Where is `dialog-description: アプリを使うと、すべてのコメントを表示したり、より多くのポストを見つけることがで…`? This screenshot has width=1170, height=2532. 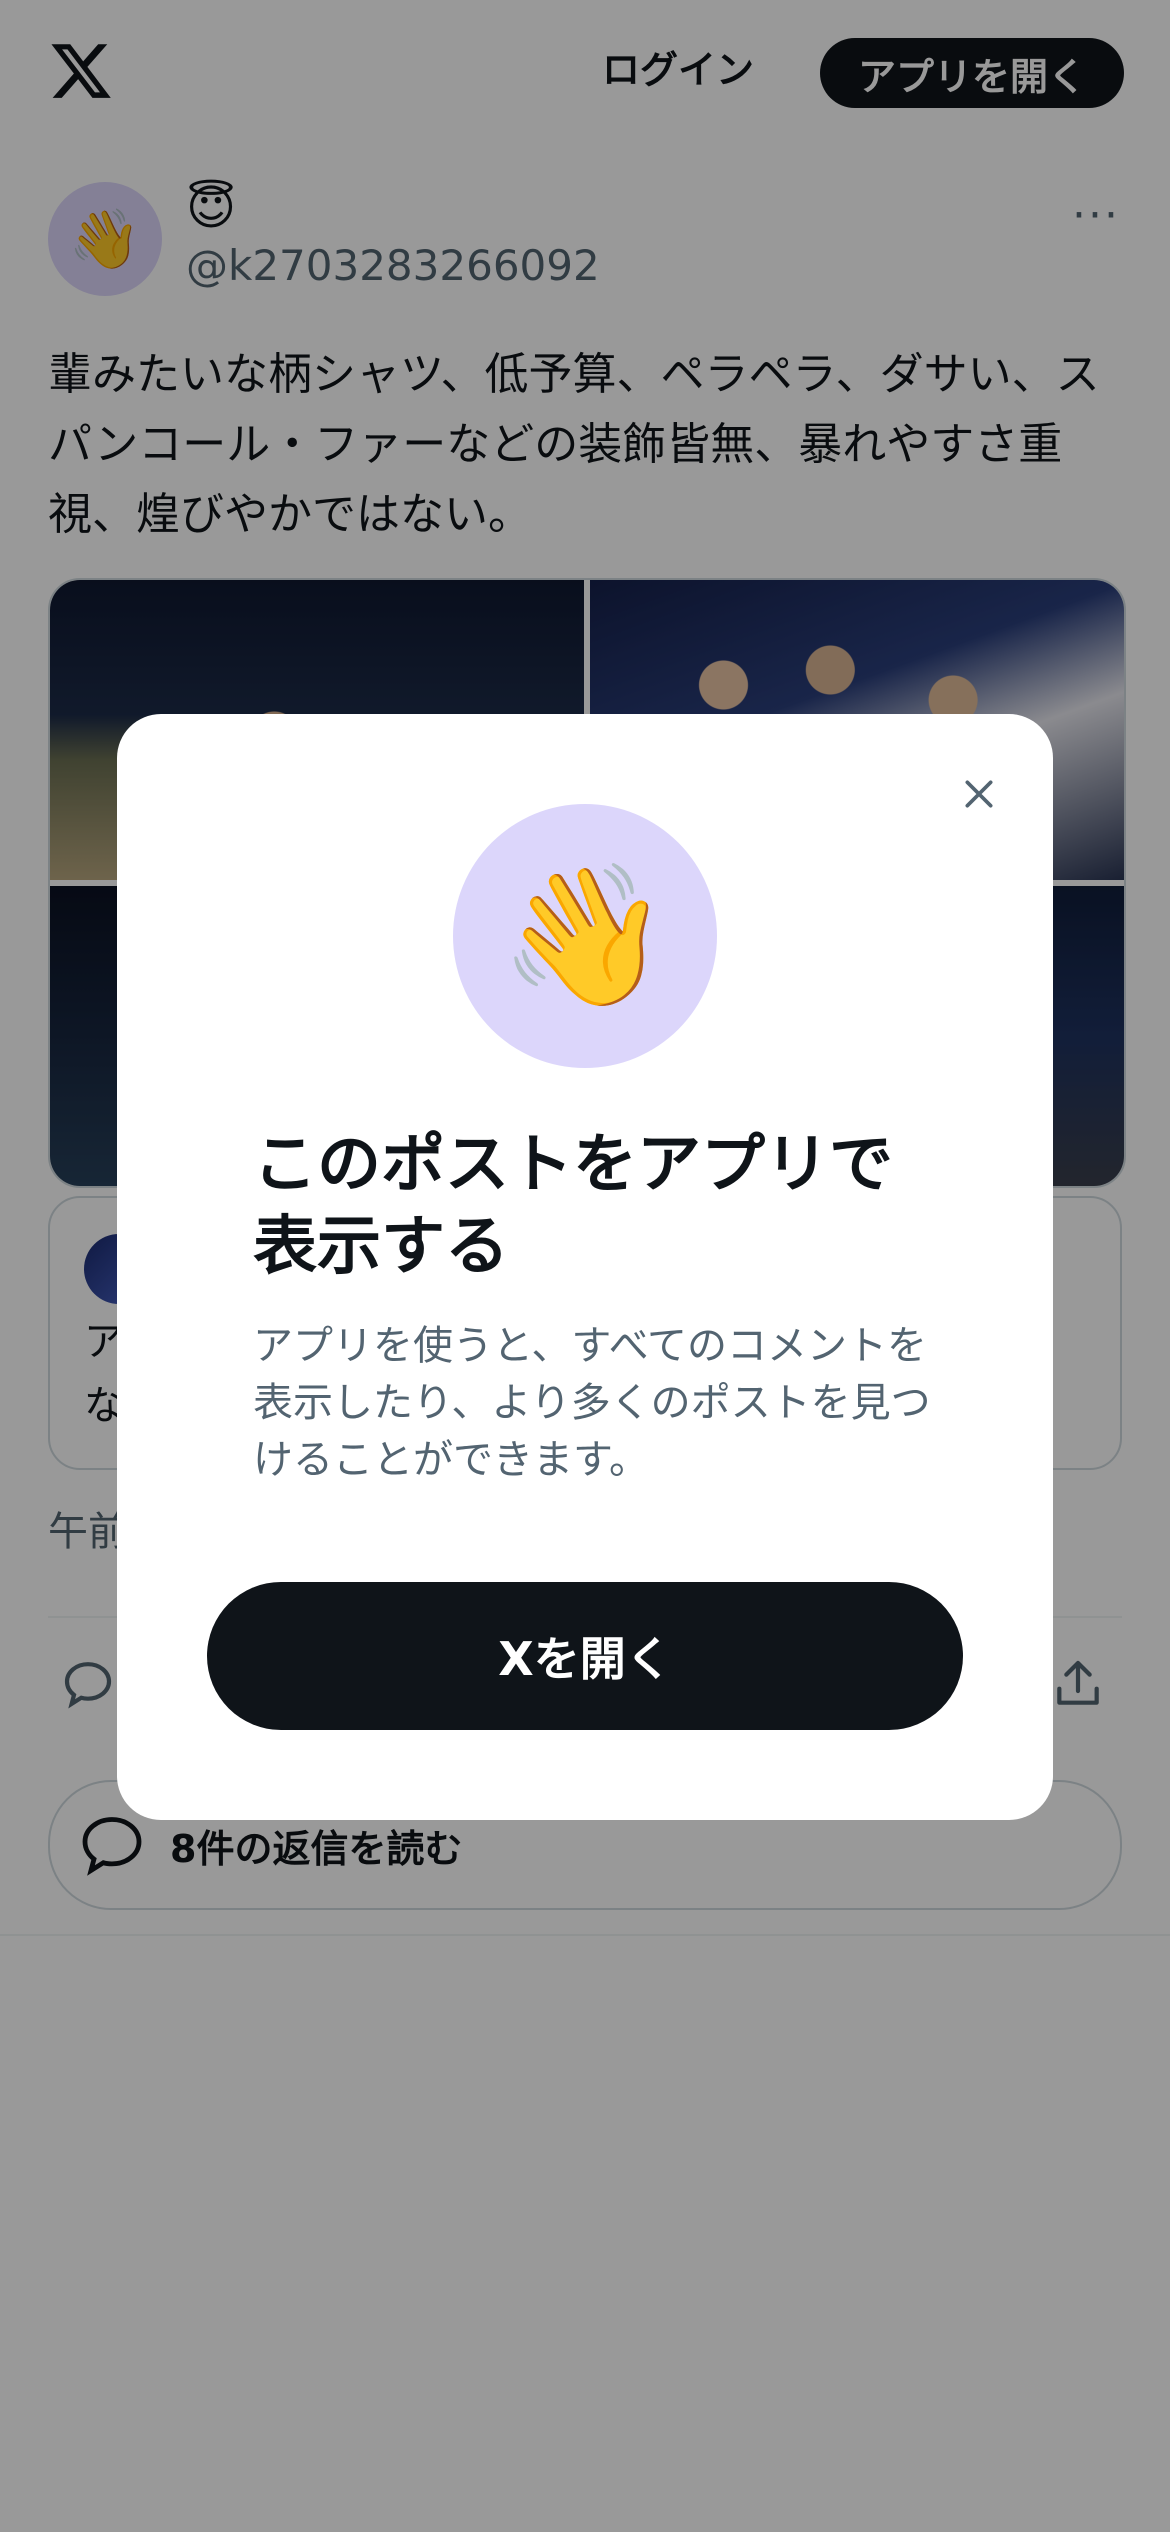 dialog-description: アプリを使うと、すべてのコメントを表示したり、より多くのポストを見つけることがで… is located at coordinates (592, 1403).